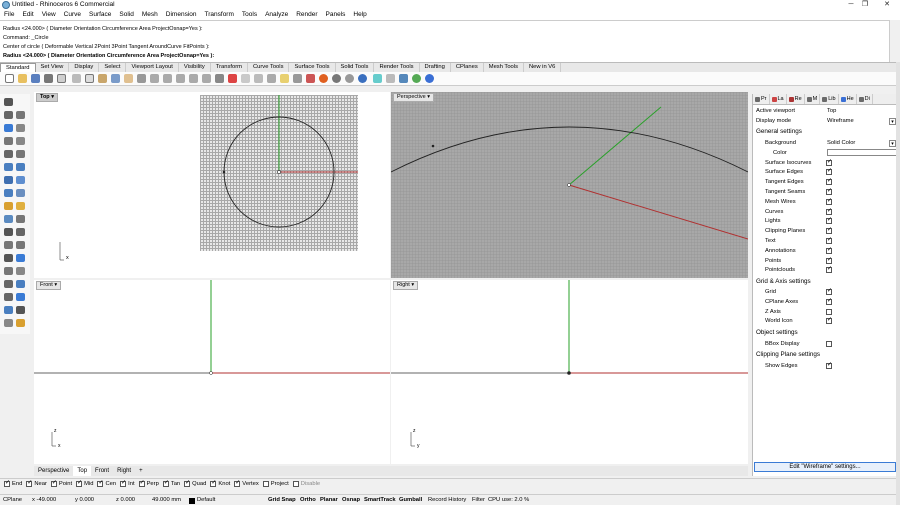 This screenshot has height=505, width=900. Describe the element at coordinates (8, 219) in the screenshot. I see `split-icon` at that location.